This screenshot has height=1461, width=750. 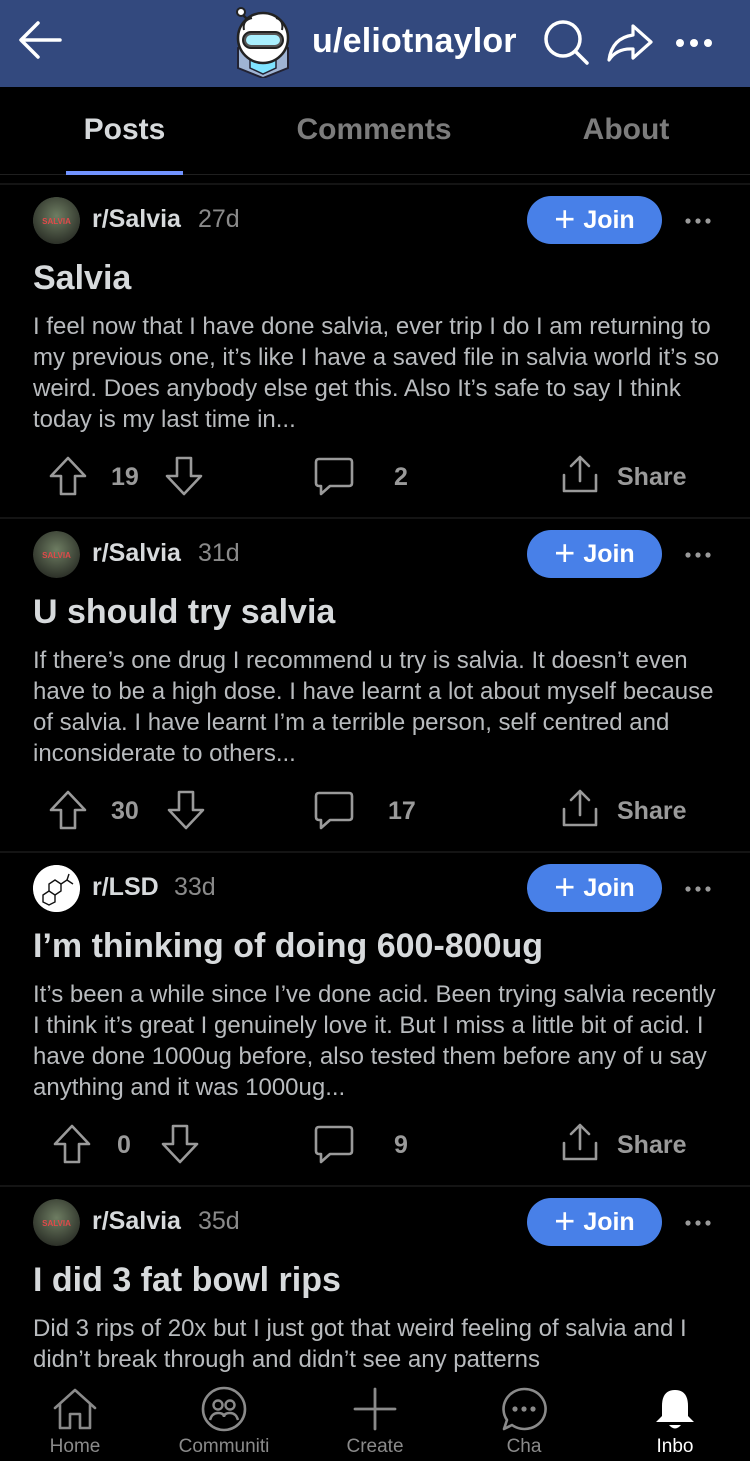 I want to click on vote-count: 0, so click(x=124, y=1145).